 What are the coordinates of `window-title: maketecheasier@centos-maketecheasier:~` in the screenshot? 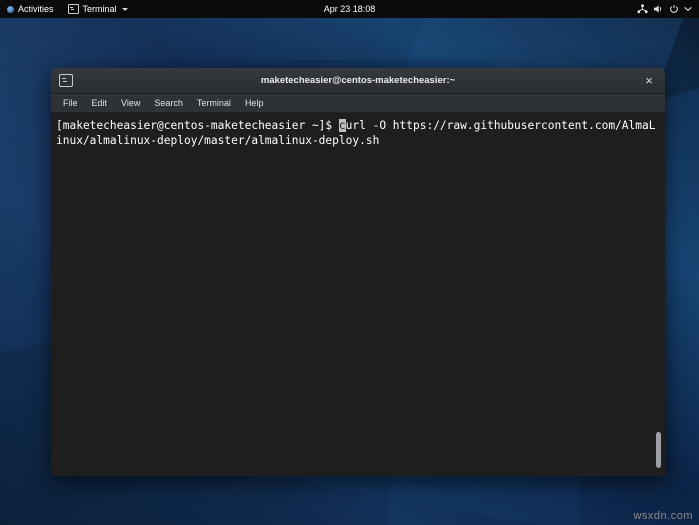 It's located at (358, 80).